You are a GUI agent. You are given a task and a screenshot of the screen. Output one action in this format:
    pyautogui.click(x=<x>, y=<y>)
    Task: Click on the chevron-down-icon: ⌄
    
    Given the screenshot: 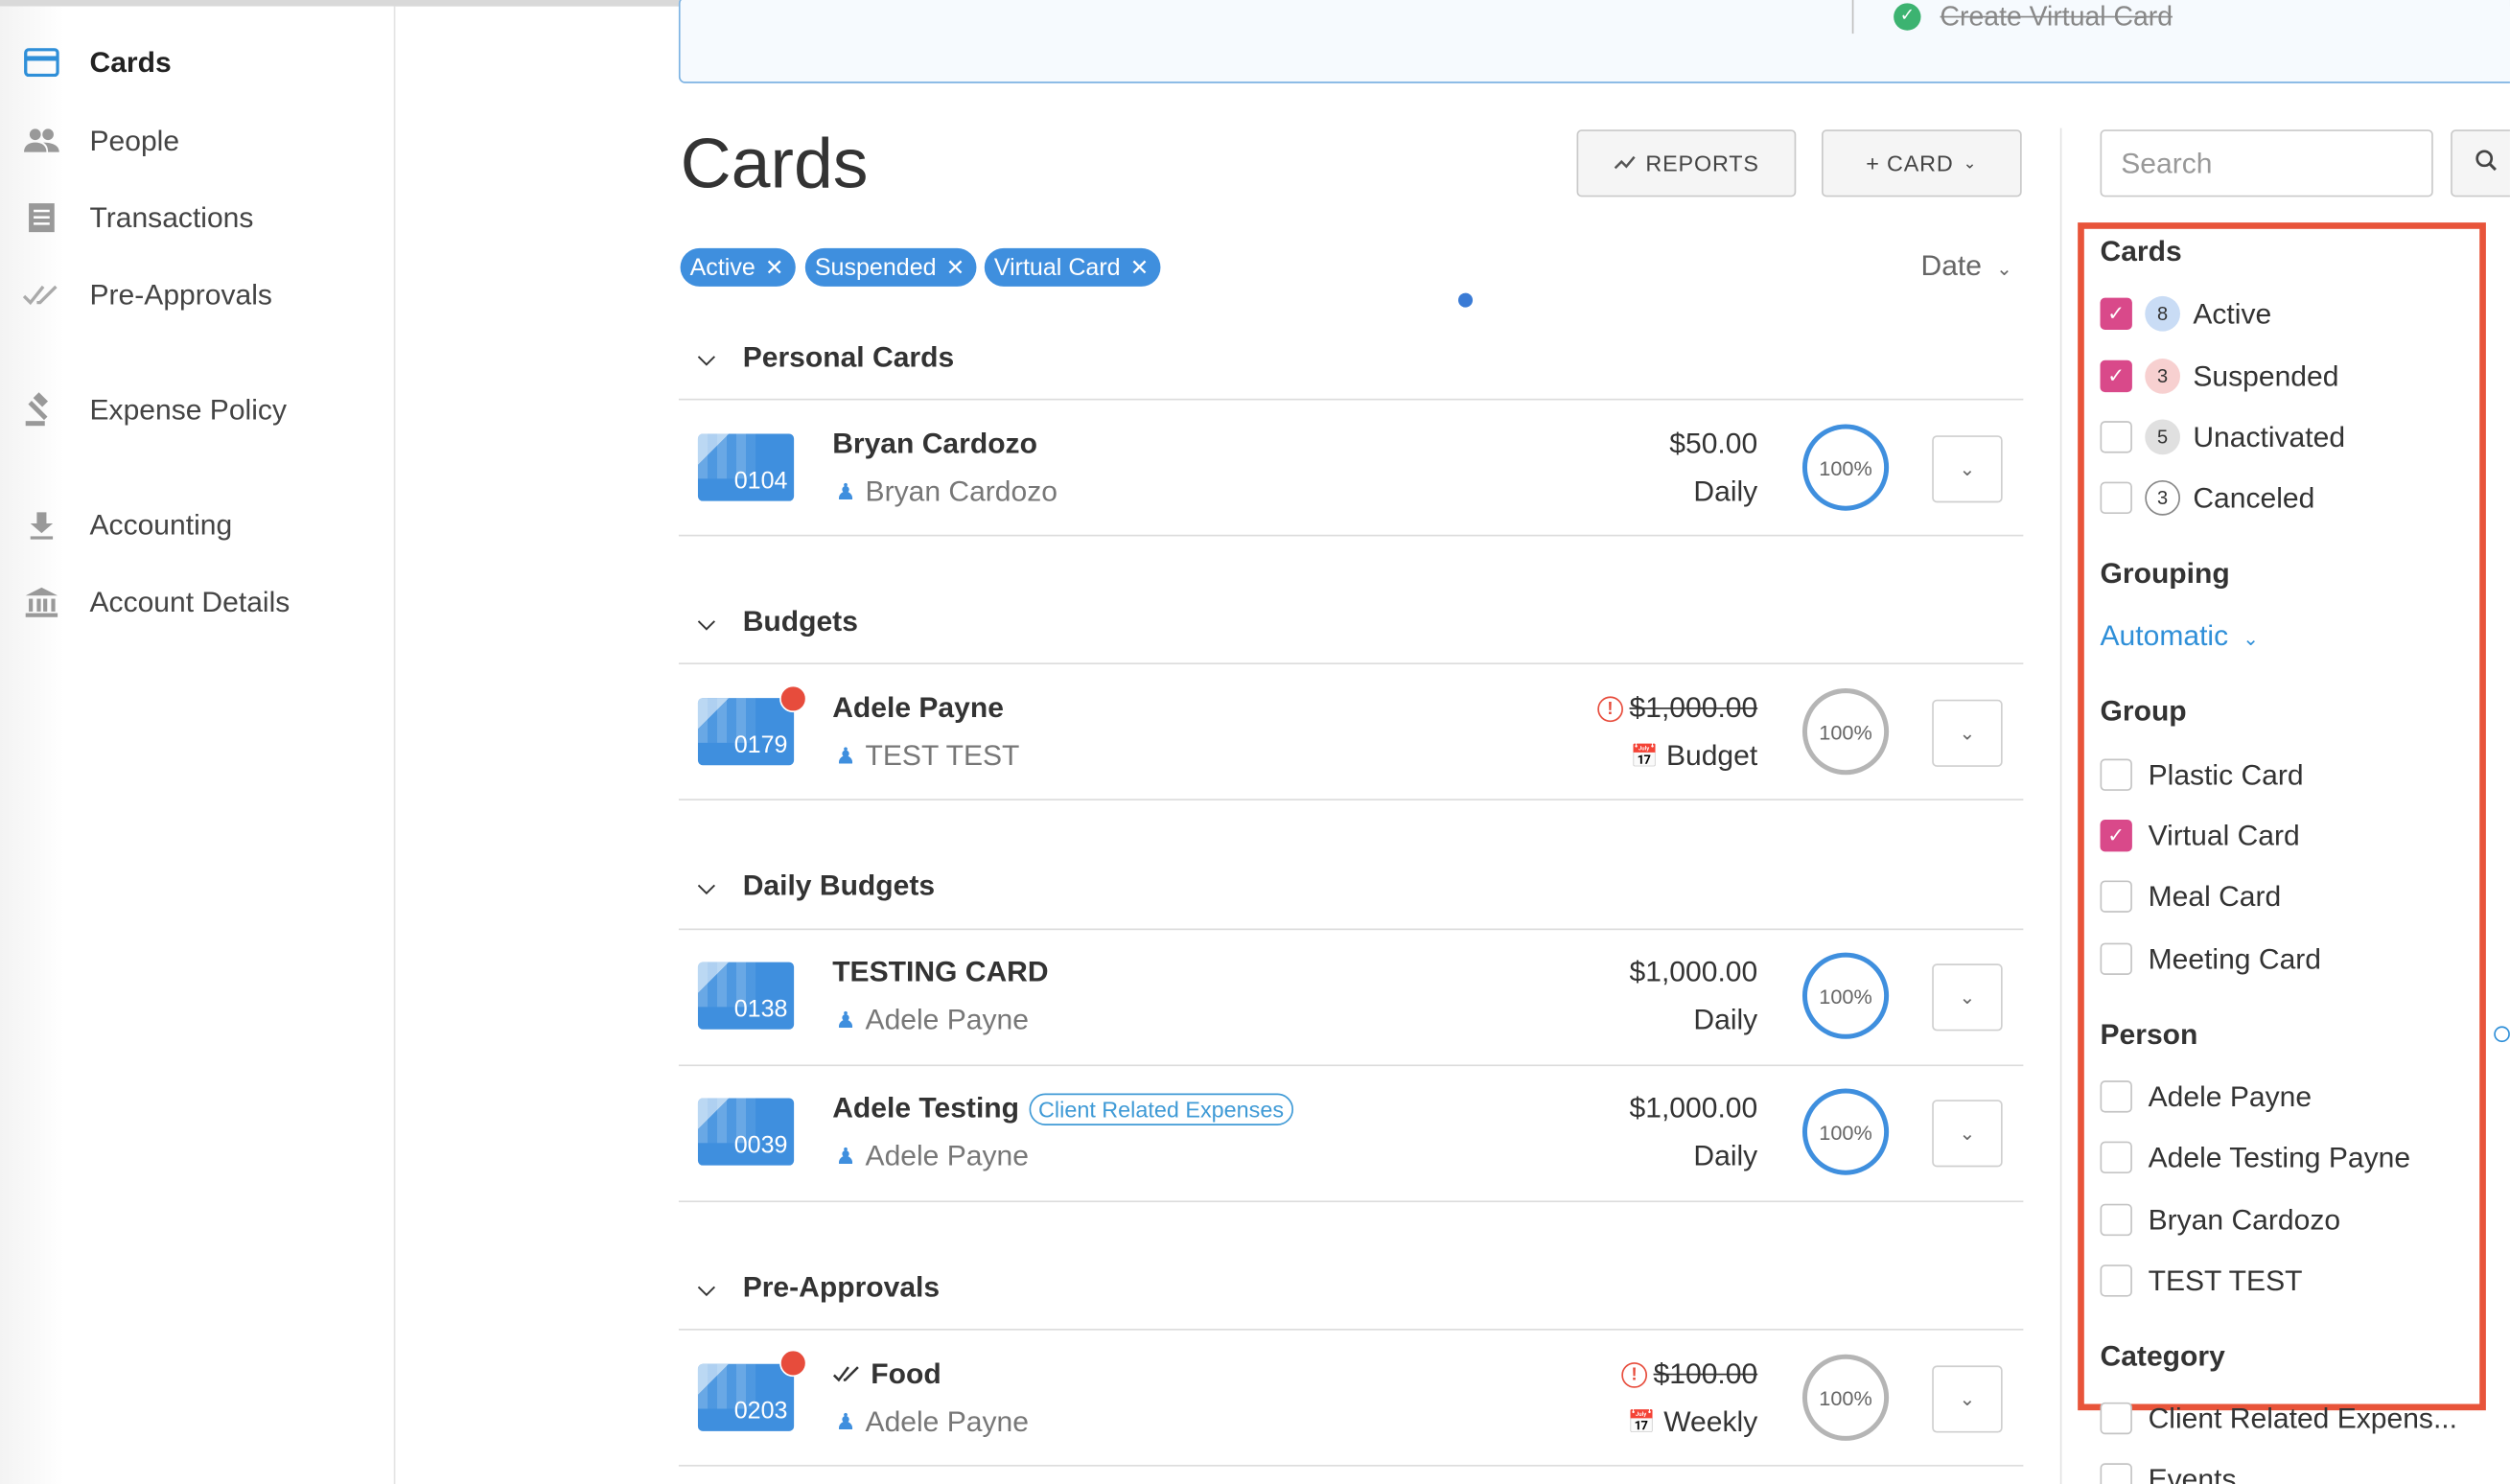 What is the action you would take?
    pyautogui.click(x=1968, y=733)
    